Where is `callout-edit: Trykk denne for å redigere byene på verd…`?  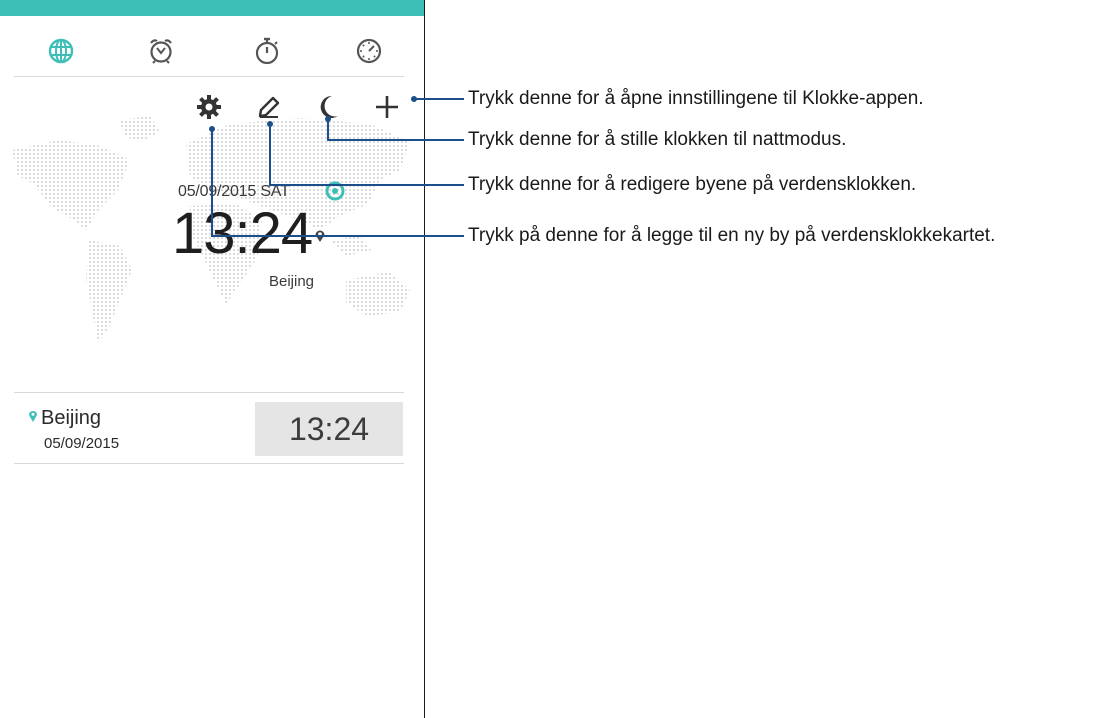
callout-edit: Trykk denne for å redigere byene på verd… is located at coordinates (692, 184).